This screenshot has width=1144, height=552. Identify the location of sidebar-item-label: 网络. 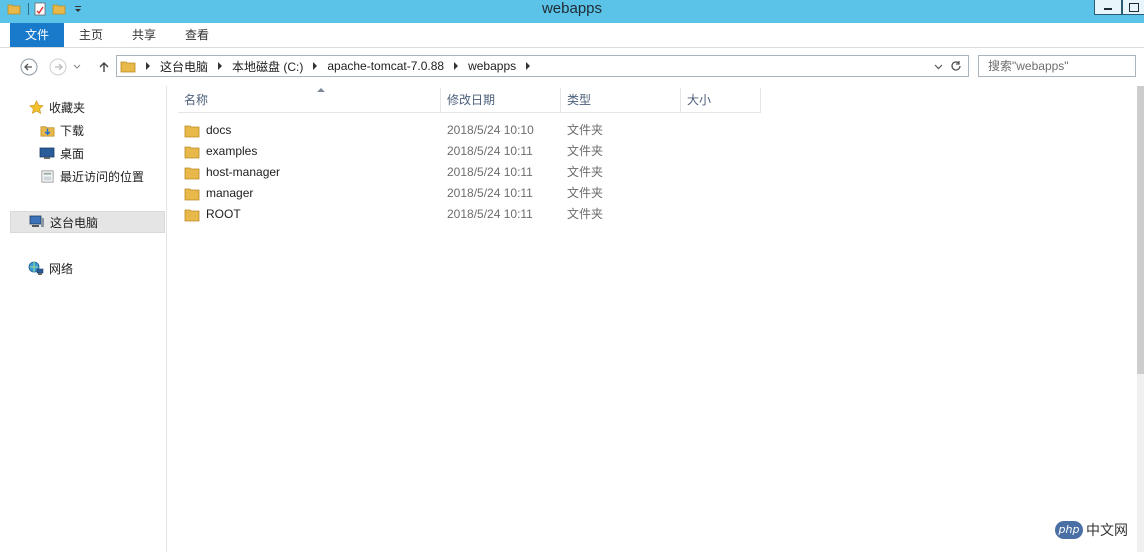
(61, 268).